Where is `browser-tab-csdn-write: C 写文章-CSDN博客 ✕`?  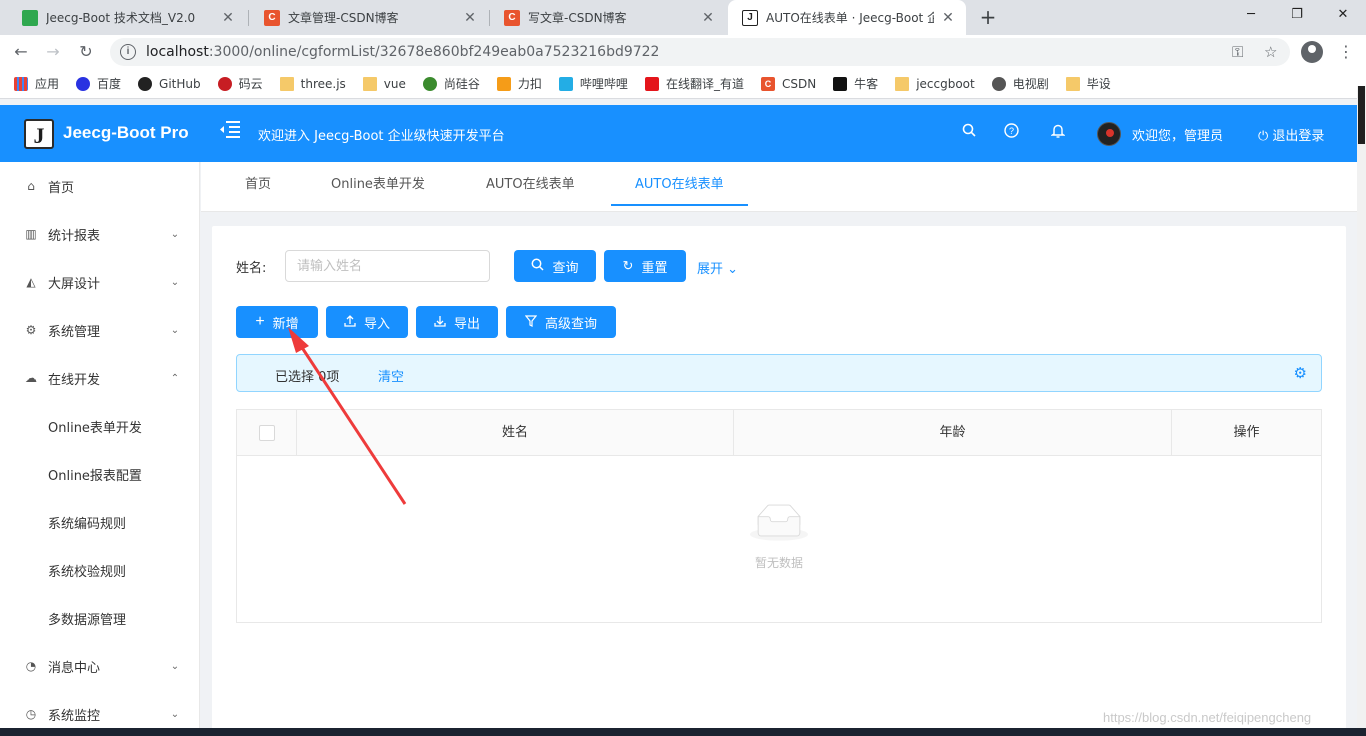
browser-tab-csdn-write: C 写文章-CSDN博客 ✕ is located at coordinates (608, 17).